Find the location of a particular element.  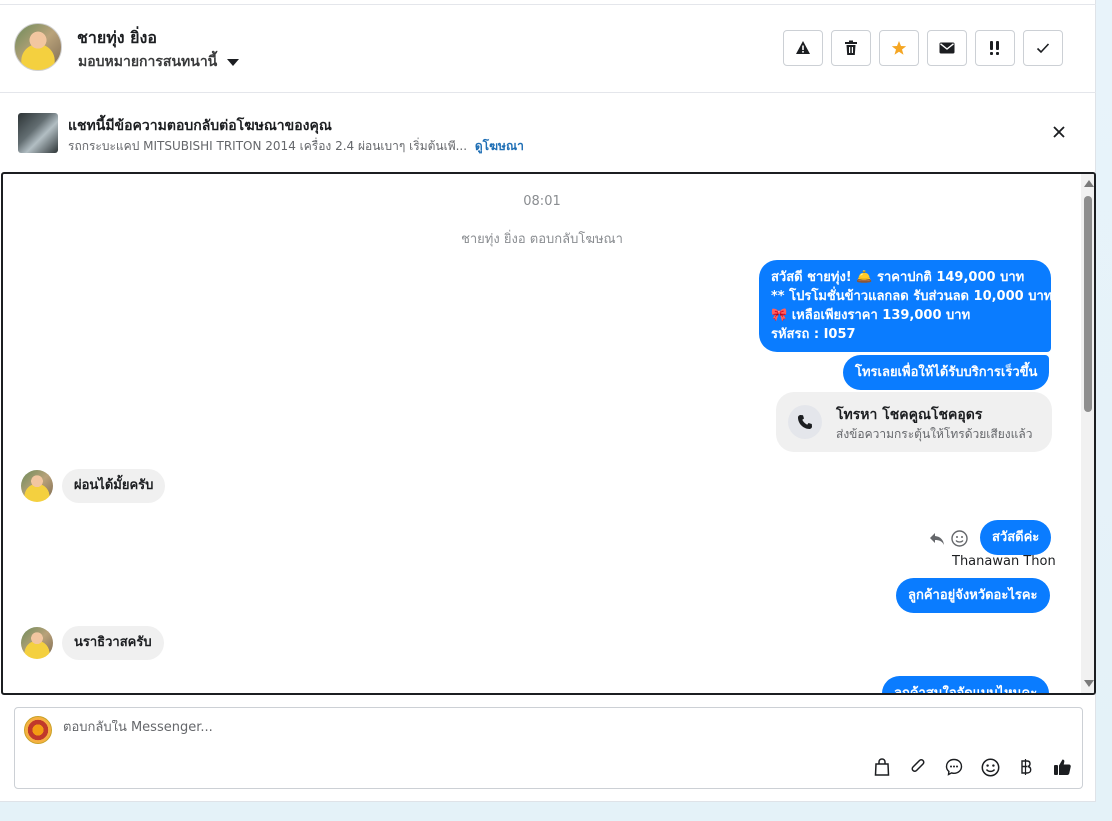

incoming-message: ผ่อนได้มั้ยครับ is located at coordinates (114, 486).